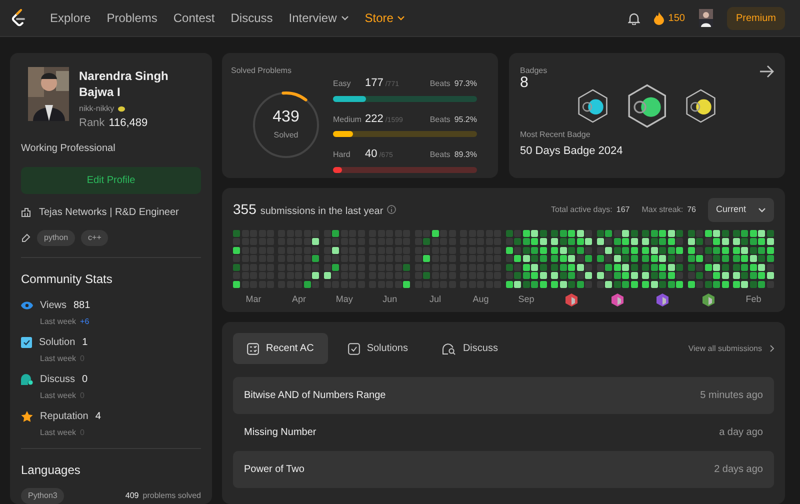  I want to click on info-icon, so click(391, 209).